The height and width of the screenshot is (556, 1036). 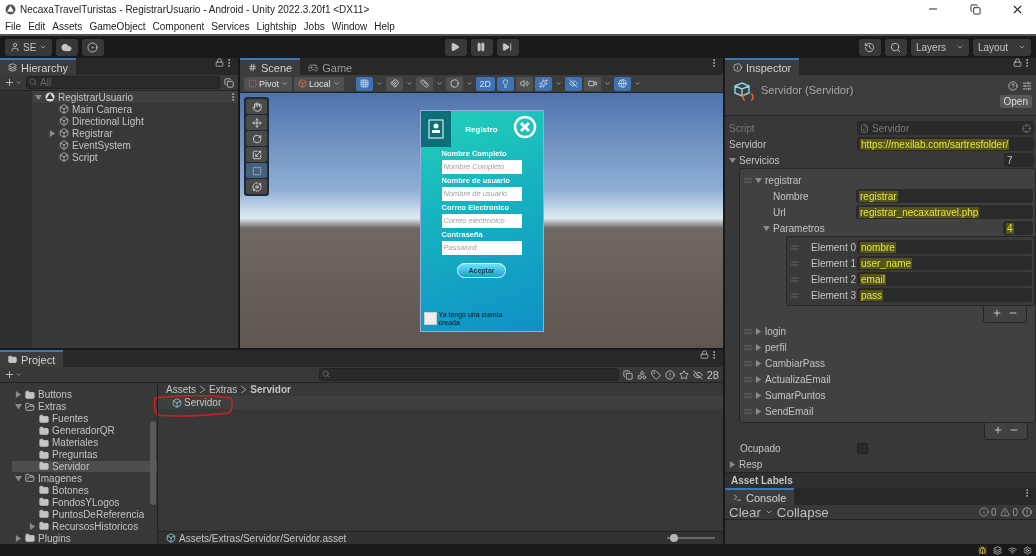 What do you see at coordinates (84, 514) in the screenshot?
I see `project-folder-item: PuntosDeReferencia` at bounding box center [84, 514].